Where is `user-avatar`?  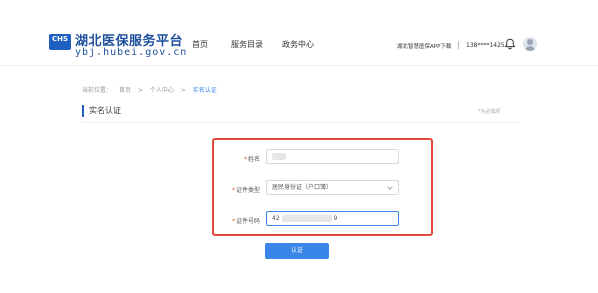
user-avatar is located at coordinates (530, 44).